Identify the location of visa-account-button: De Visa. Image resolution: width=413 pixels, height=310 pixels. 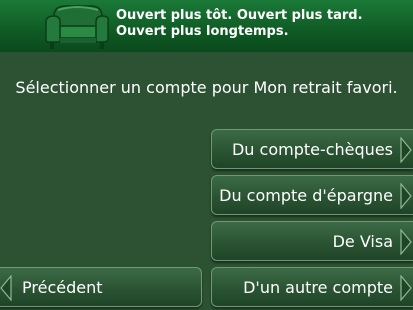
(312, 241).